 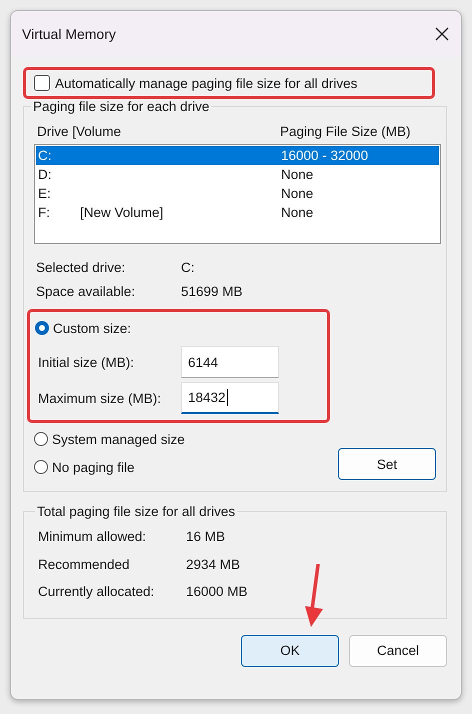 I want to click on radio-label: Custom size:, so click(x=92, y=328).